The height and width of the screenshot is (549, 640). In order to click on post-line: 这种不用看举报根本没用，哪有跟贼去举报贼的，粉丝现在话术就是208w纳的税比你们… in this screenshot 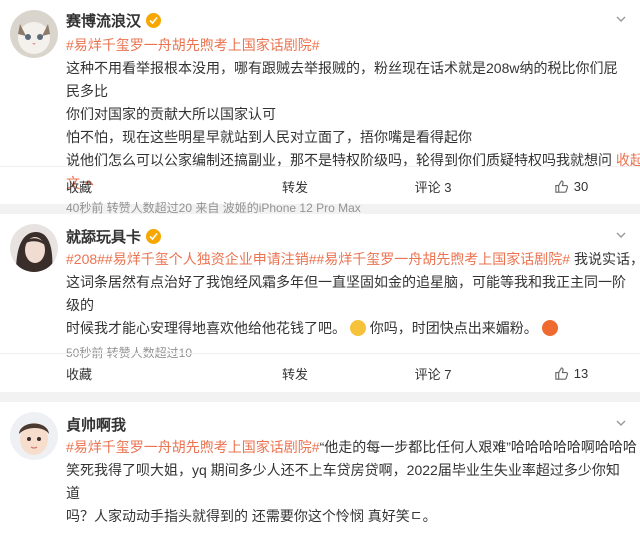, I will do `click(342, 79)`.